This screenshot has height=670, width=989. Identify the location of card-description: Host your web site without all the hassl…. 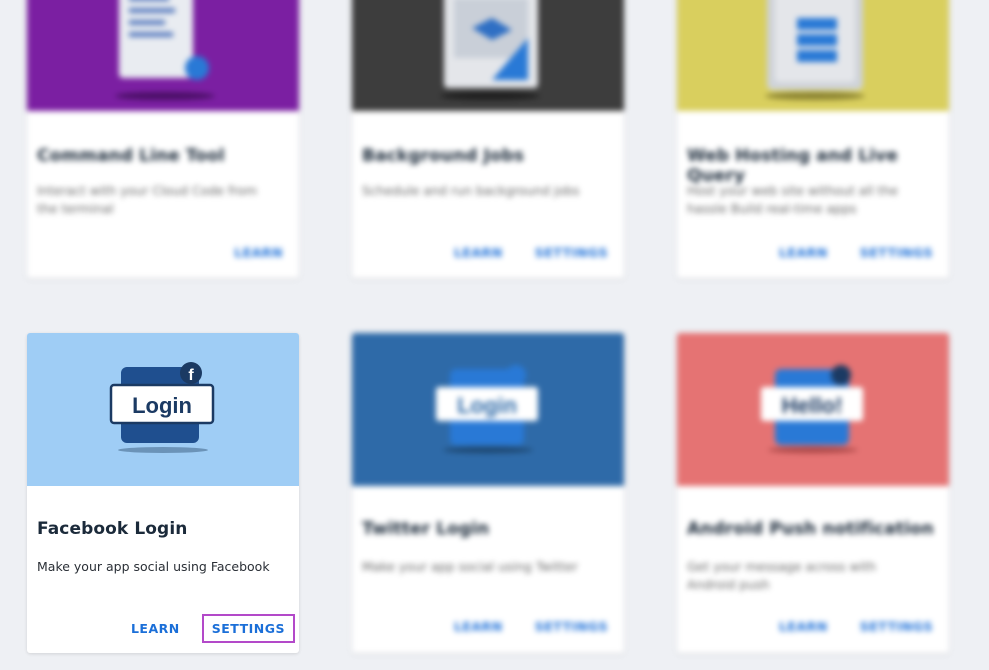
(792, 199).